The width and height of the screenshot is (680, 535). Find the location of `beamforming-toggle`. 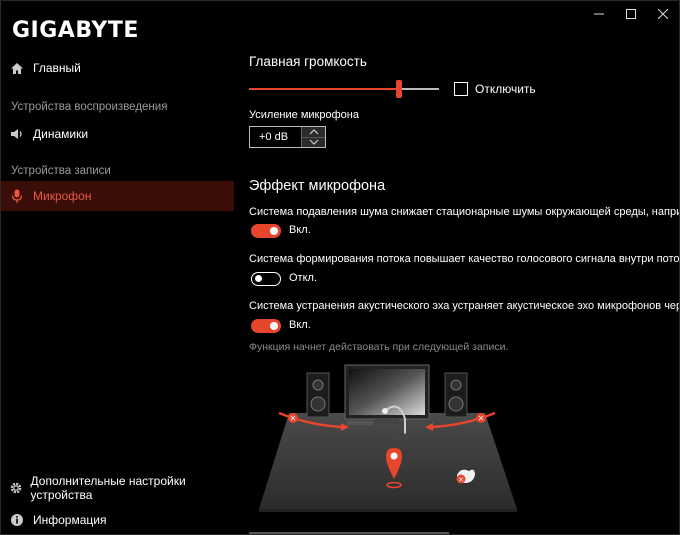

beamforming-toggle is located at coordinates (266, 279).